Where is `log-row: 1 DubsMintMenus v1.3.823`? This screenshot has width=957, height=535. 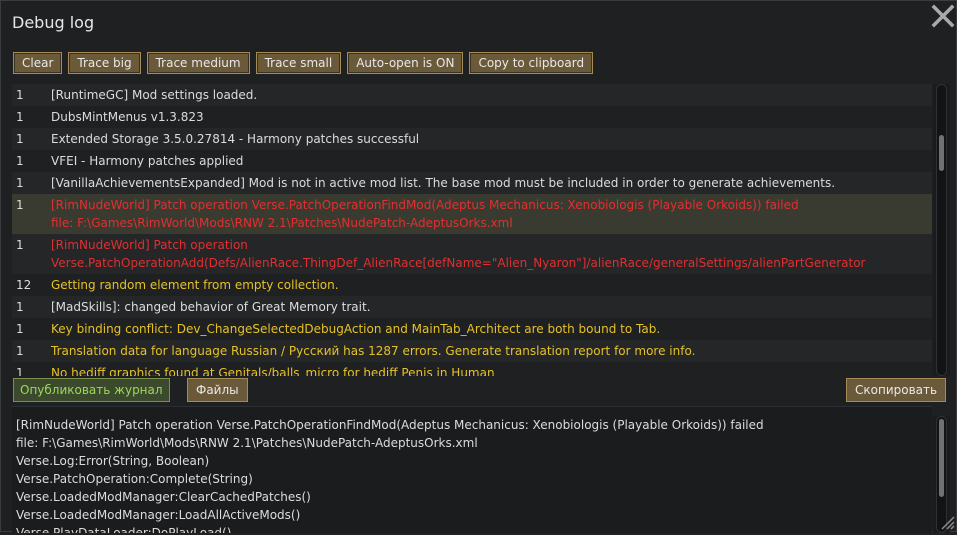 log-row: 1 DubsMintMenus v1.3.823 is located at coordinates (472, 117).